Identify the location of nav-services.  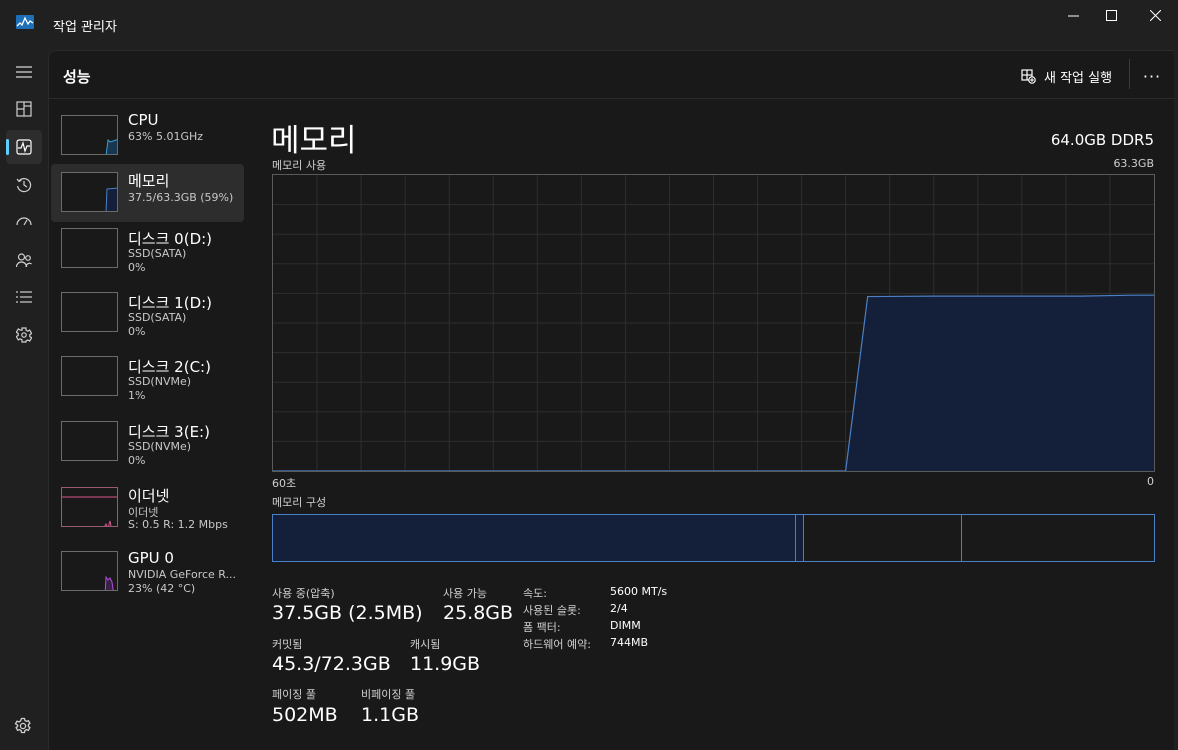
(24, 335).